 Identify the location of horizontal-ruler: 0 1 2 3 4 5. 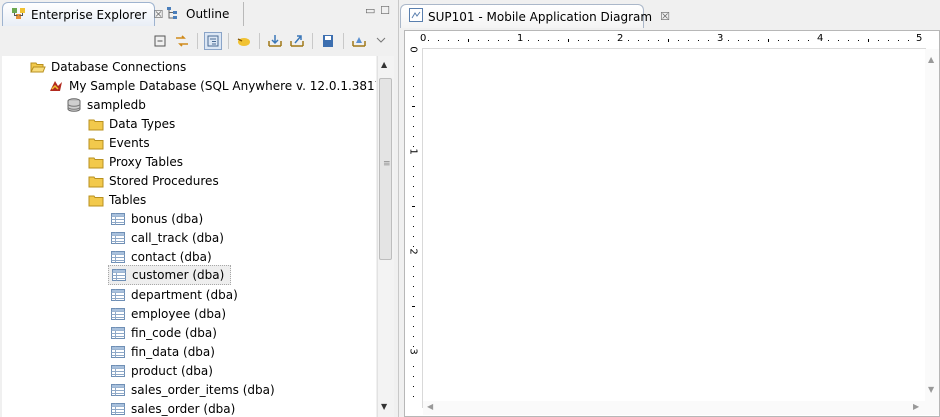
(666, 40).